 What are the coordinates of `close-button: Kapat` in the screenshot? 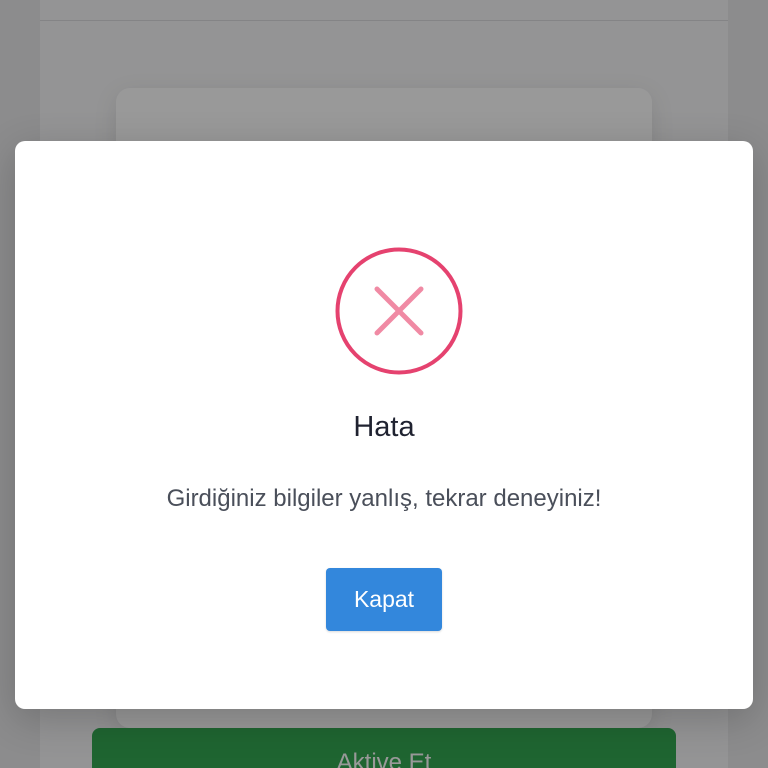 It's located at (384, 599).